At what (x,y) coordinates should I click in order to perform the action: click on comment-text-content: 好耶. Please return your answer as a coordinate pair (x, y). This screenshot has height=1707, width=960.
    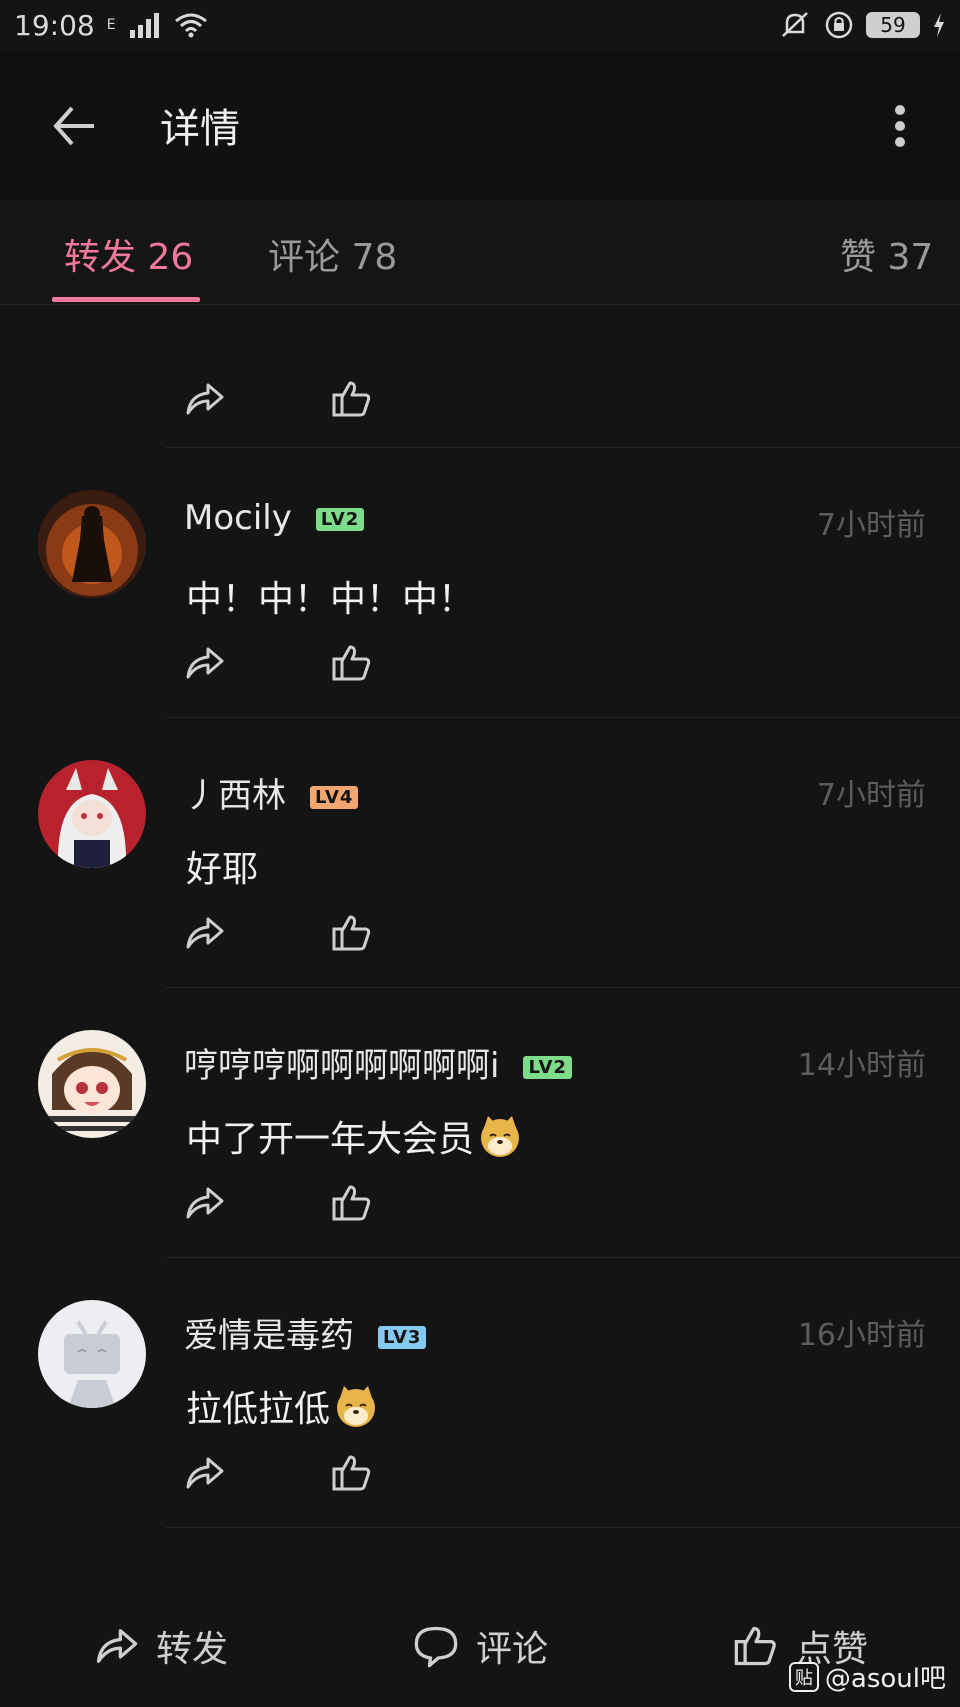
    Looking at the image, I should click on (222, 869).